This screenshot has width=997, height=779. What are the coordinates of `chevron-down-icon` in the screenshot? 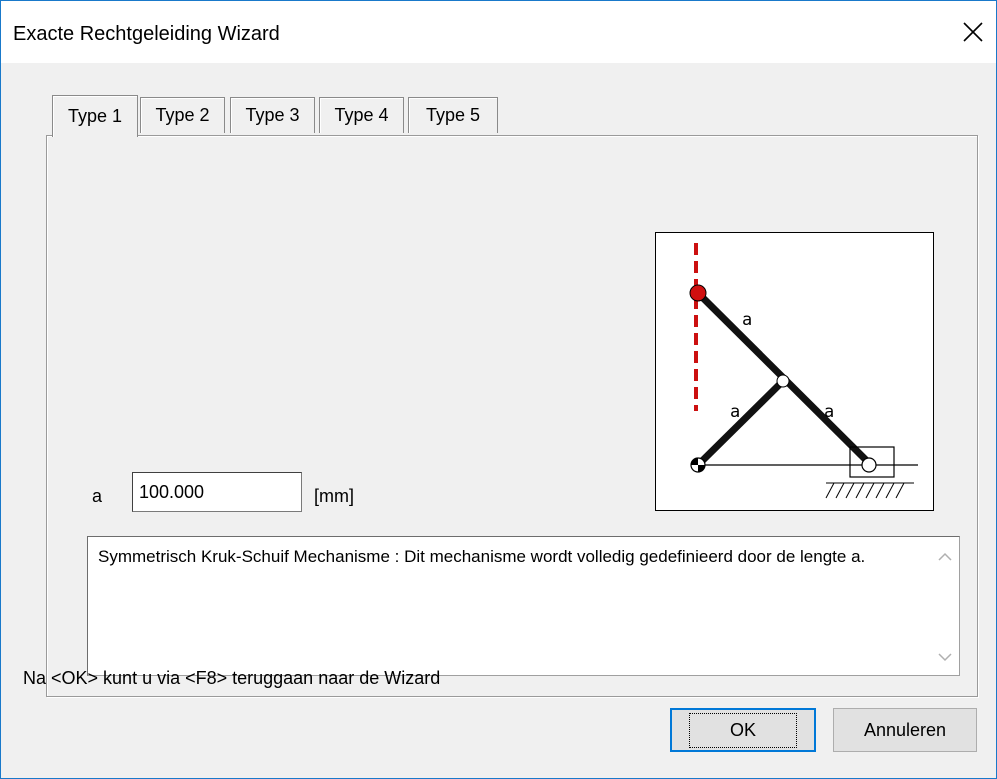 It's located at (945, 657).